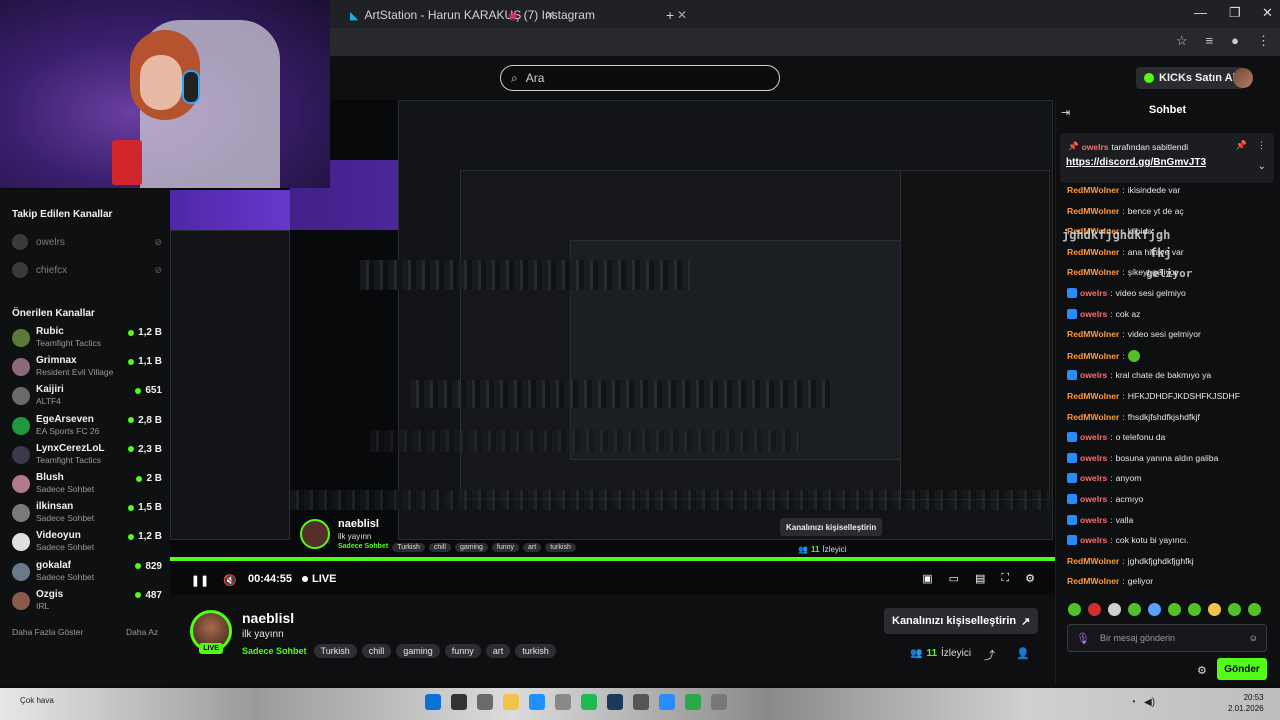 This screenshot has width=1280, height=720. Describe the element at coordinates (1263, 41) in the screenshot. I see `menu-icon: ⋮` at that location.